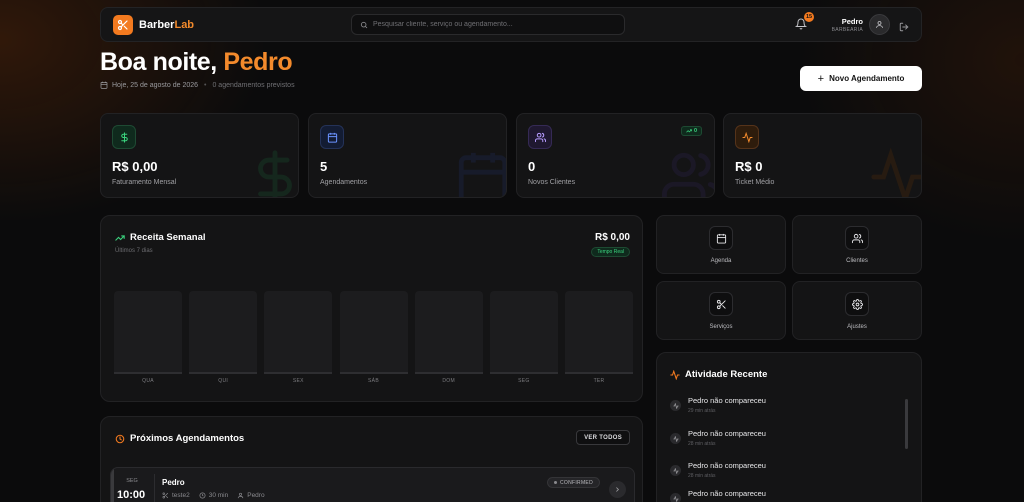  What do you see at coordinates (617, 489) in the screenshot?
I see `chevron-right-icon` at bounding box center [617, 489].